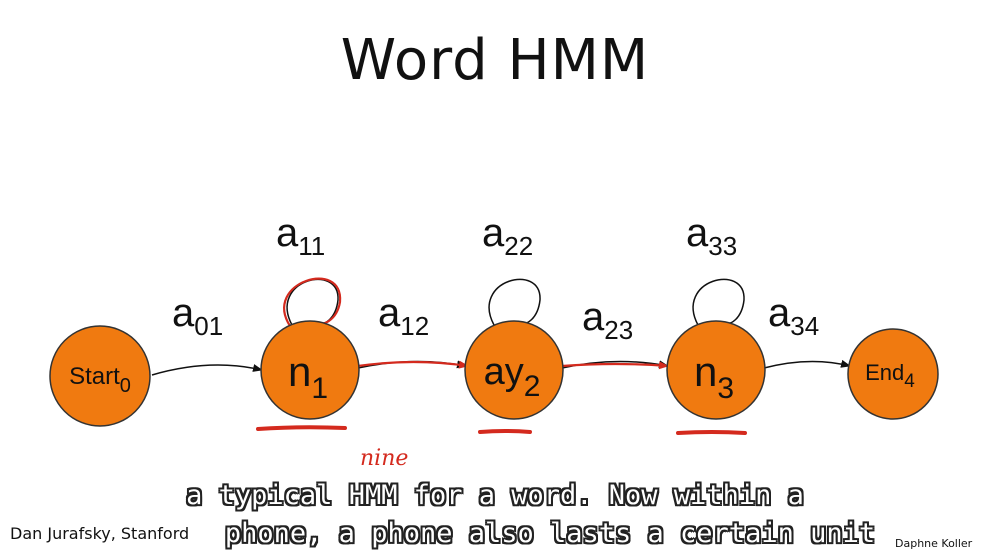 Image resolution: width=990 pixels, height=555 pixels. Describe the element at coordinates (615, 365) in the screenshot. I see `red-ink-arrow-ay2-n3` at that location.